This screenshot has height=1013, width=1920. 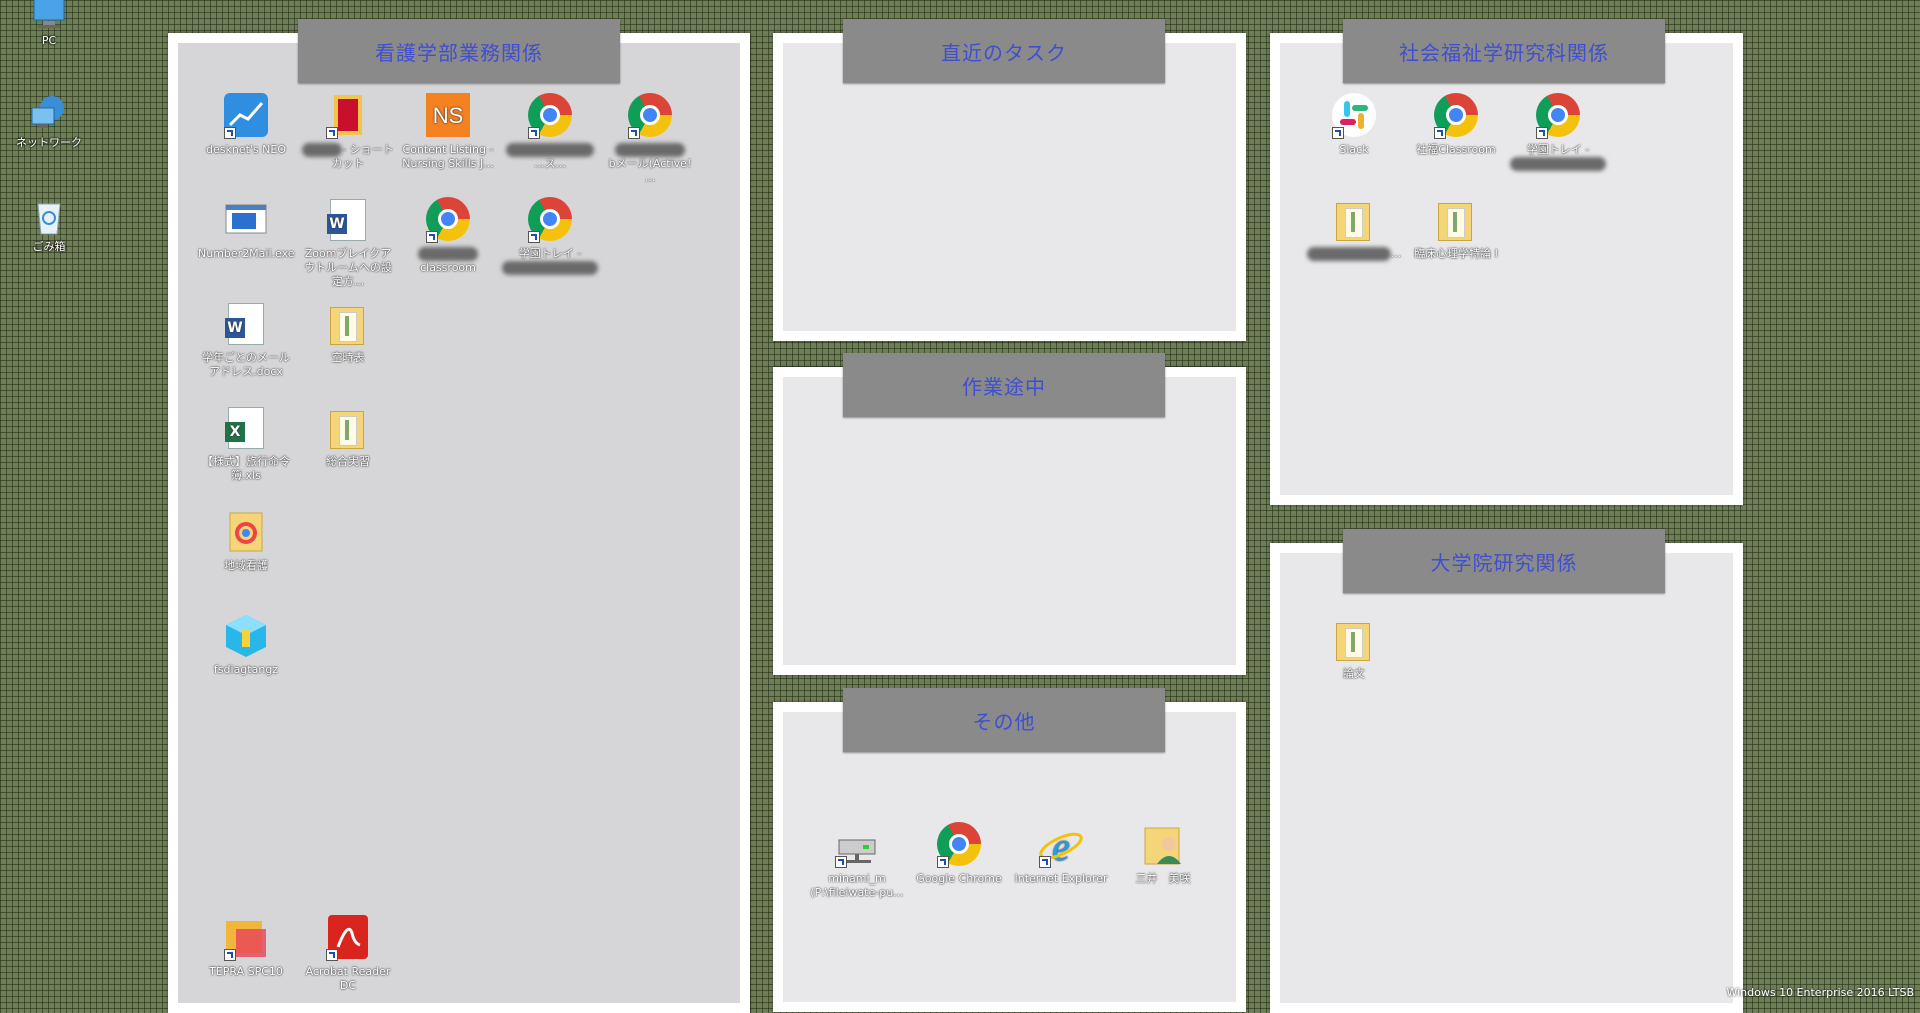 I want to click on desktop-item-travel-xls: X 【様式】旅行命令簿.xls, so click(x=246, y=443).